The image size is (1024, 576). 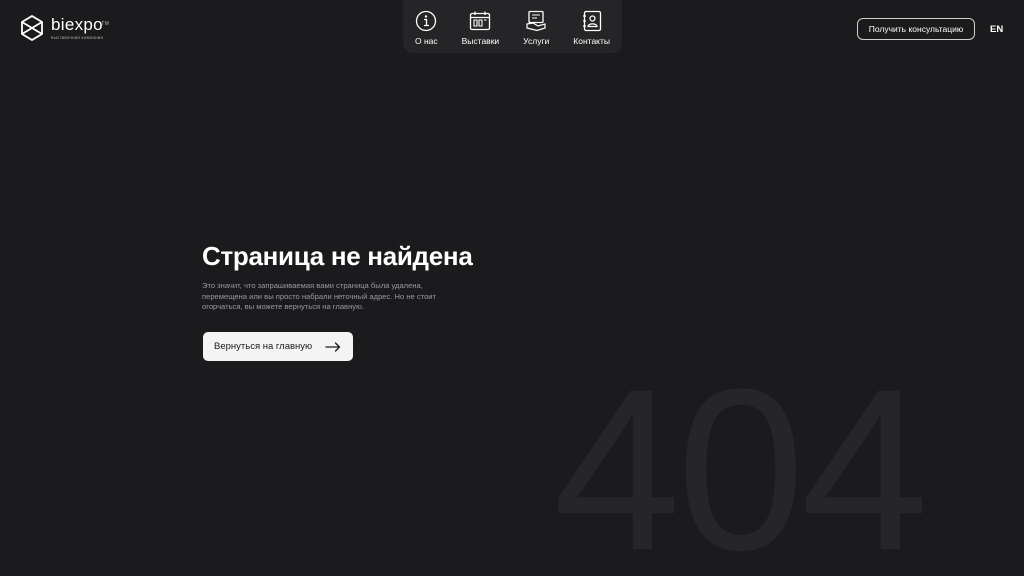 I want to click on page-title: Страница не найдена, so click(x=337, y=256).